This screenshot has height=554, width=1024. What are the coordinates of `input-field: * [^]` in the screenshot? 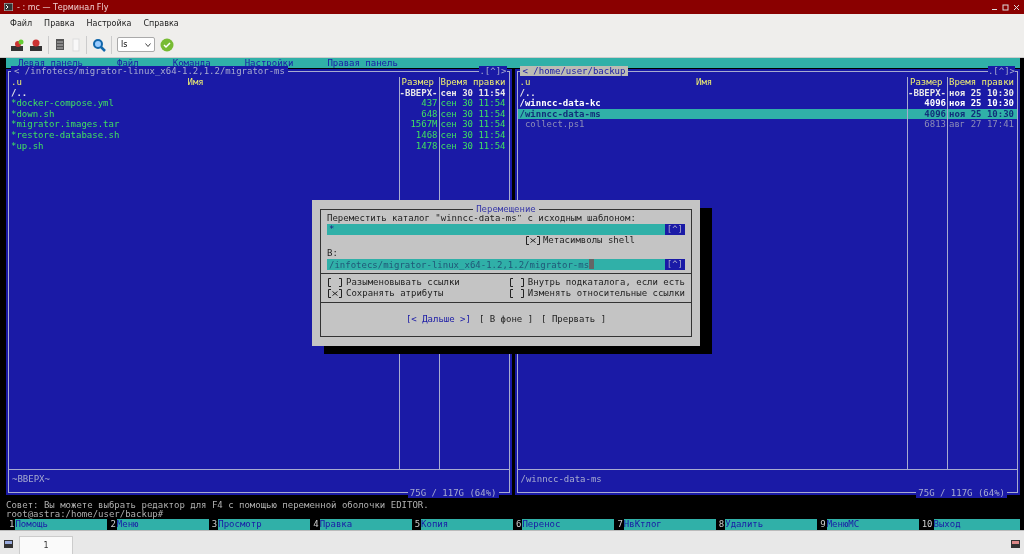 It's located at (506, 229).